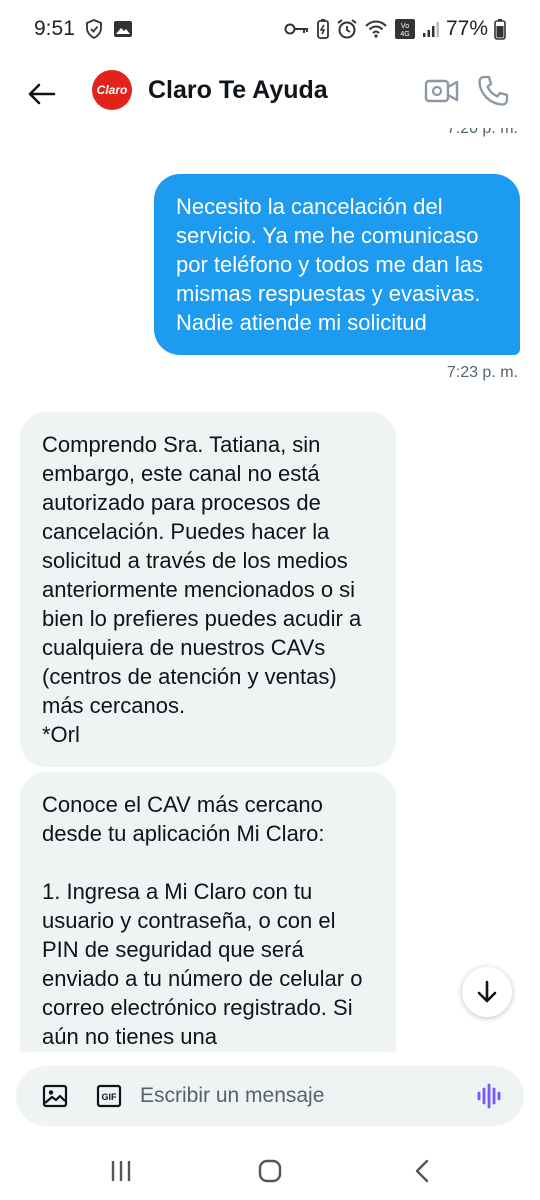  I want to click on video-call-icon, so click(441, 91).